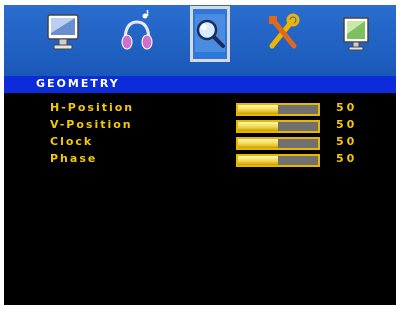 Image resolution: width=401 pixels, height=310 pixels. Describe the element at coordinates (200, 142) in the screenshot. I see `setting-row-clock: Clock 50` at that location.